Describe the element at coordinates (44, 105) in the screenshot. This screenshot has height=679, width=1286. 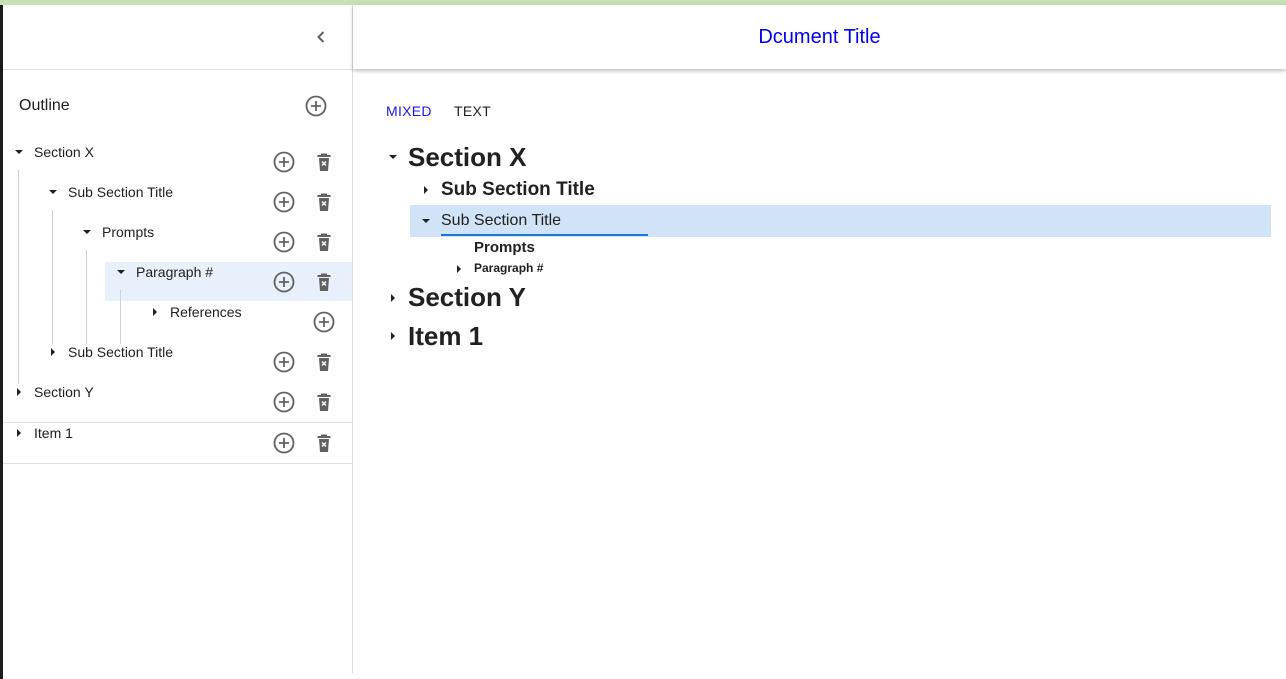
I see `outline-heading: Outline` at that location.